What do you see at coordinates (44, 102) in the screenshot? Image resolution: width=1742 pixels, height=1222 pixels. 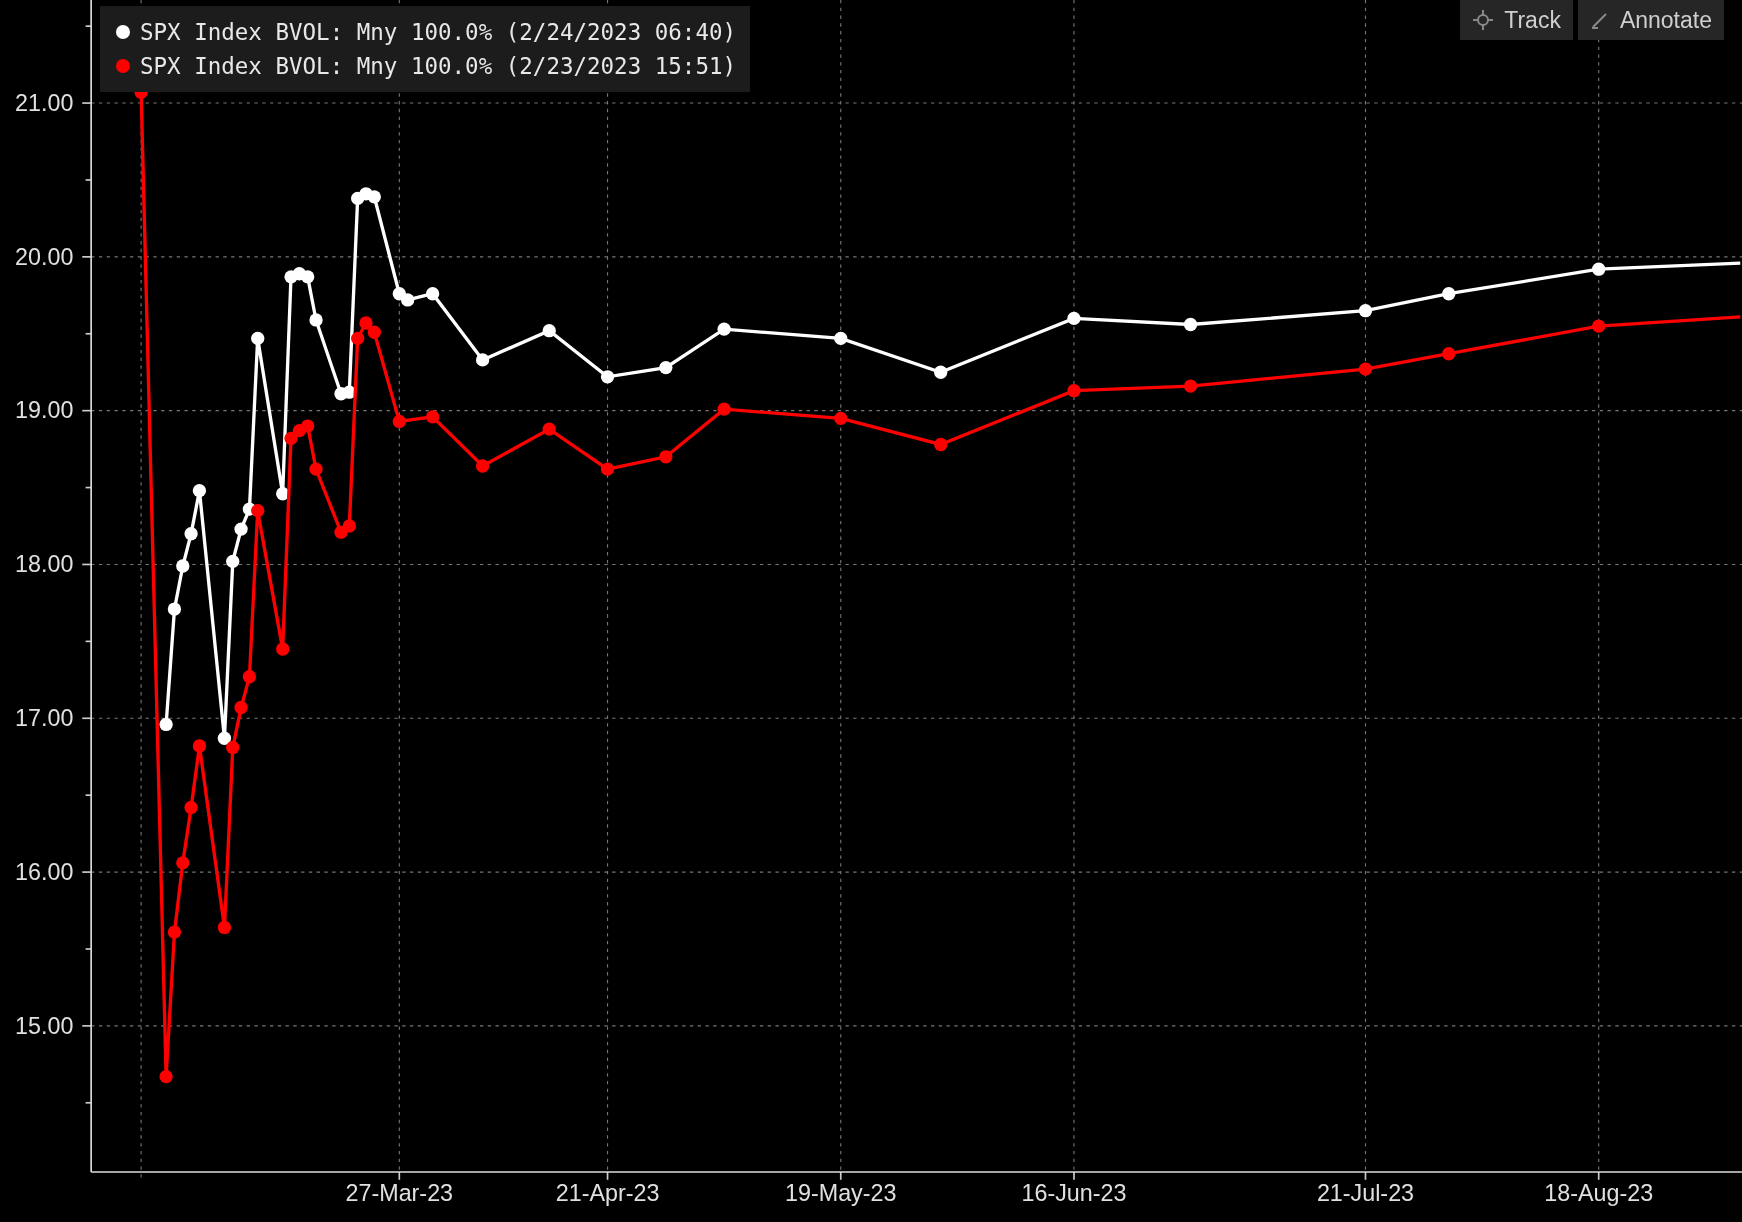 I see `y-axis-label: 21.00` at bounding box center [44, 102].